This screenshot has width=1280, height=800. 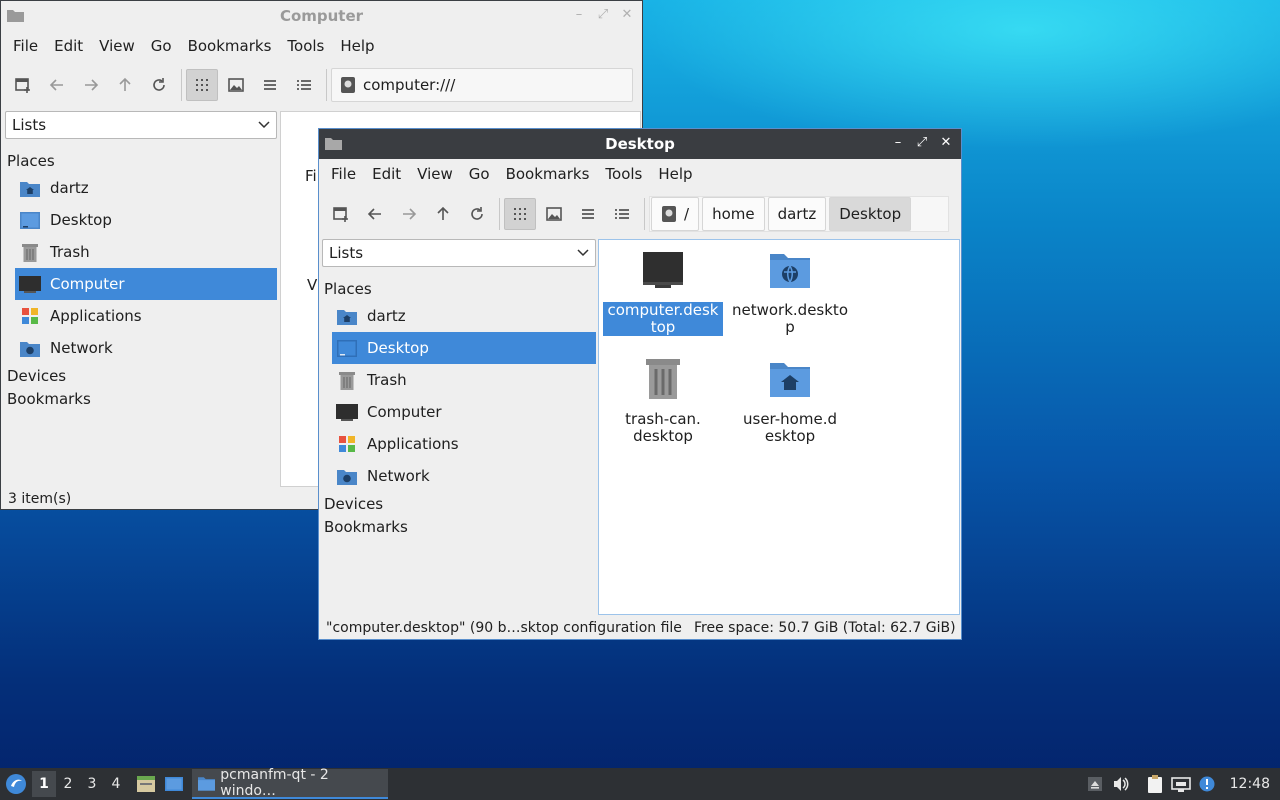 I want to click on computer-window-titlebar: Computer – ⤢ ✕, so click(x=321, y=16).